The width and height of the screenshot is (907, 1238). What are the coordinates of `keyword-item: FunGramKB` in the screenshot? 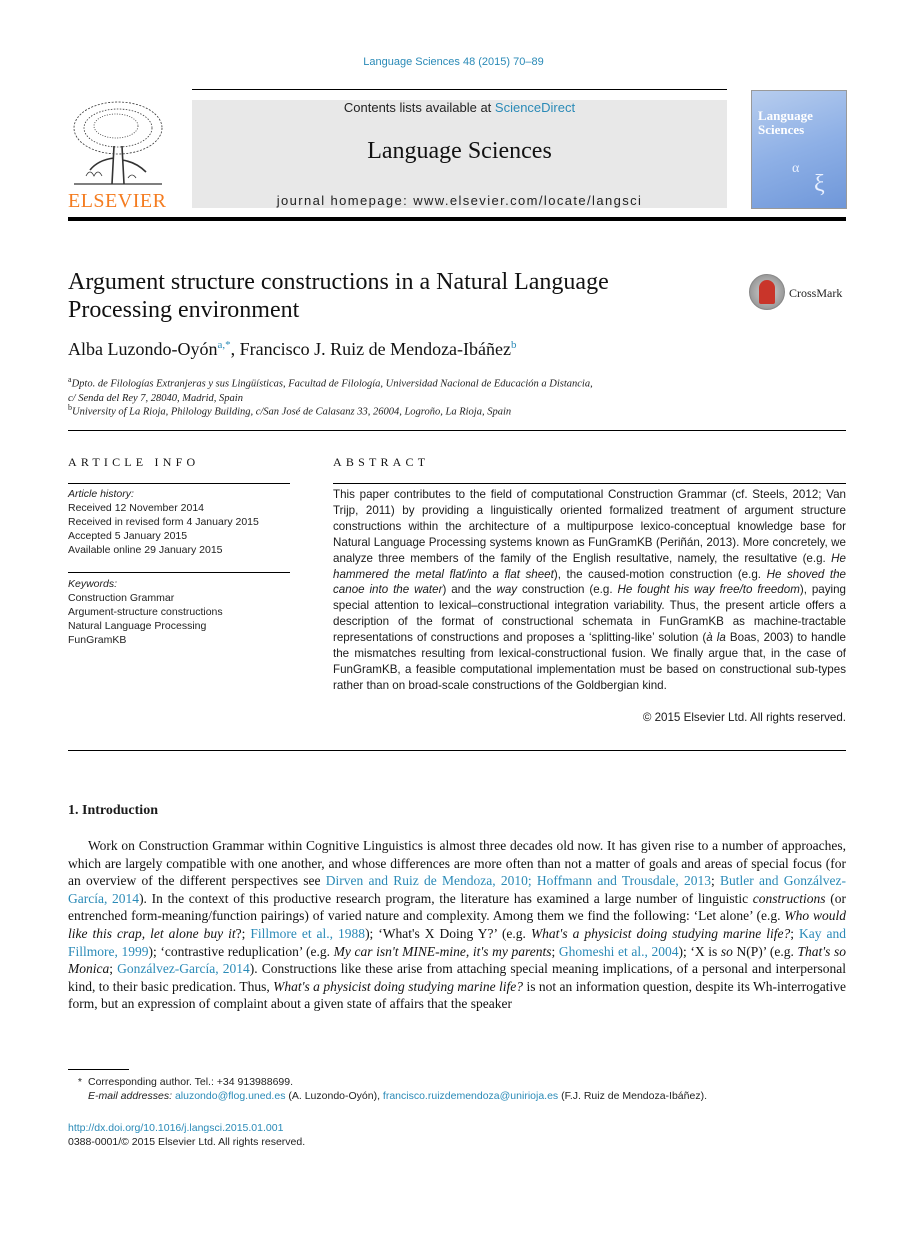 It's located at (97, 640).